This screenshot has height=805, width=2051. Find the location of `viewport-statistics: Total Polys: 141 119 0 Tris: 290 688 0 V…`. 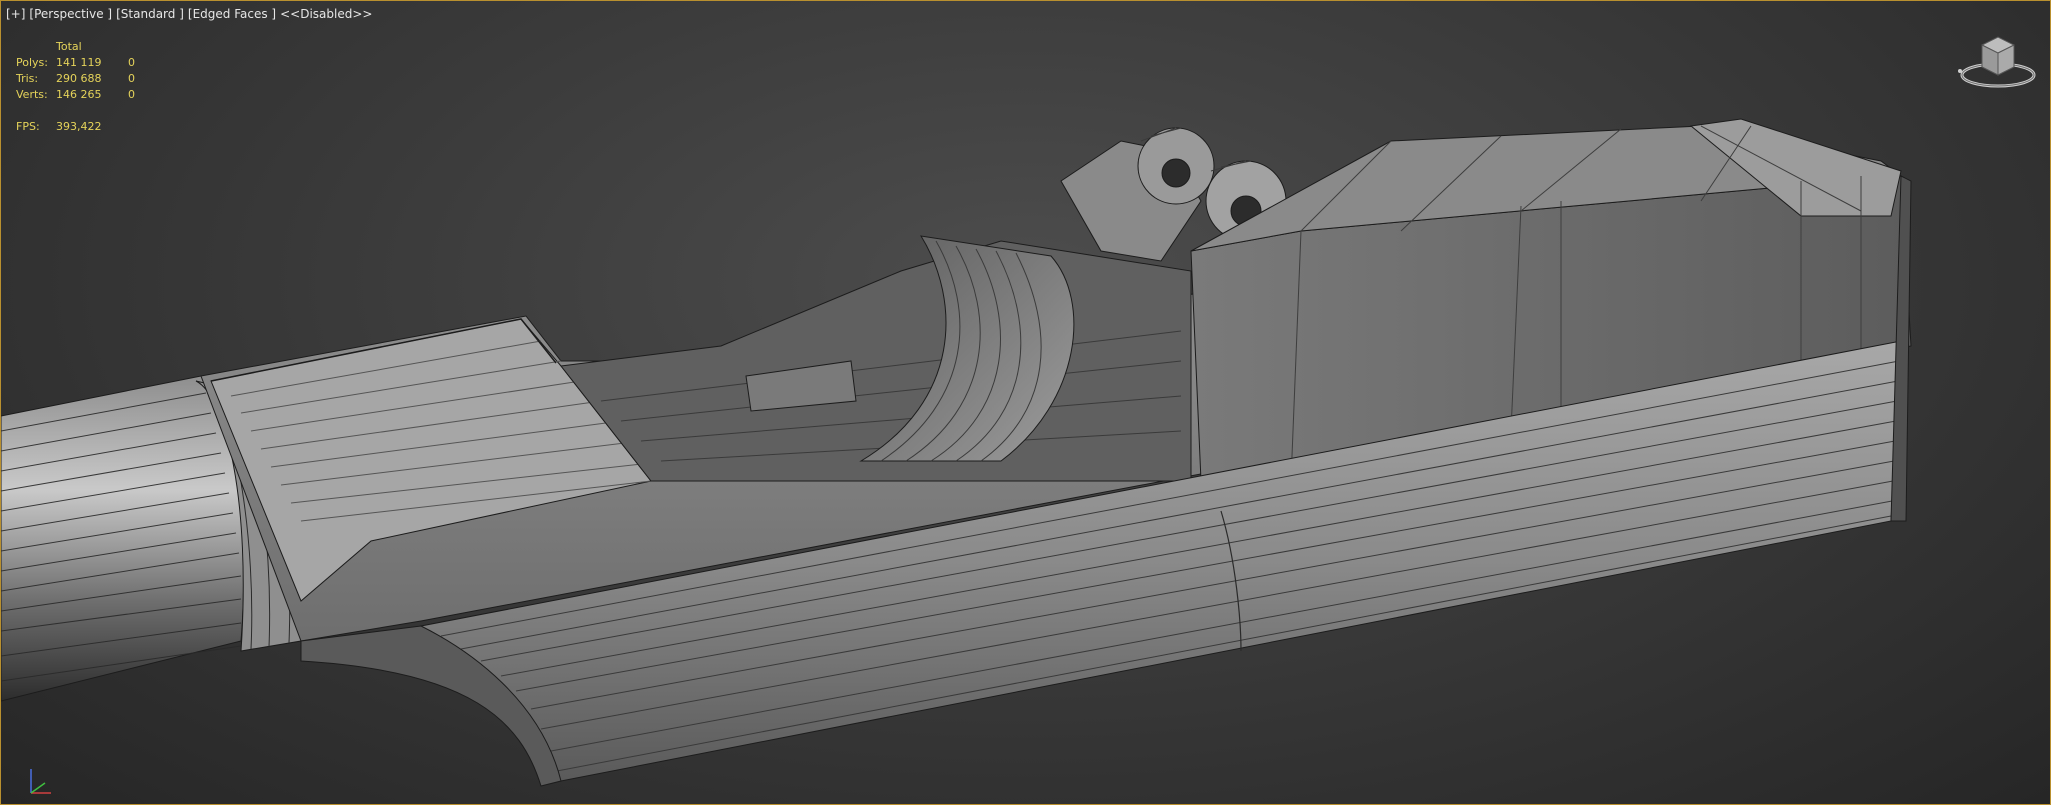

viewport-statistics: Total Polys: 141 119 0 Tris: 290 688 0 V… is located at coordinates (82, 87).